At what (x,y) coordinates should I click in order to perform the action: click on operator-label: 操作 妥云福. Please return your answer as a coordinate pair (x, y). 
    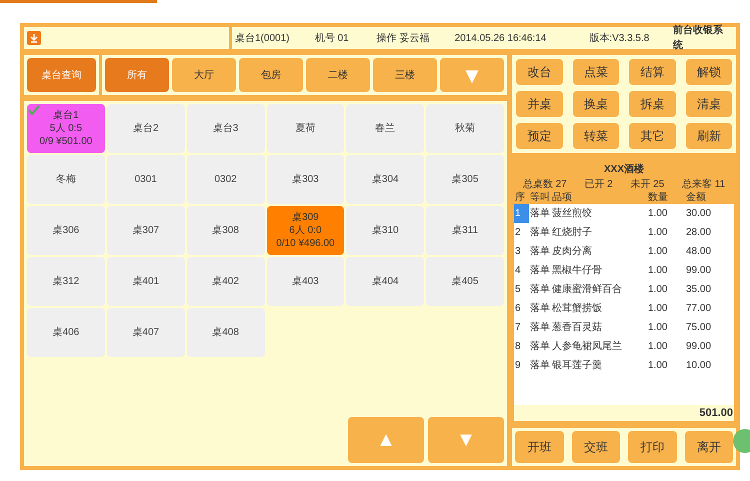
    Looking at the image, I should click on (403, 39).